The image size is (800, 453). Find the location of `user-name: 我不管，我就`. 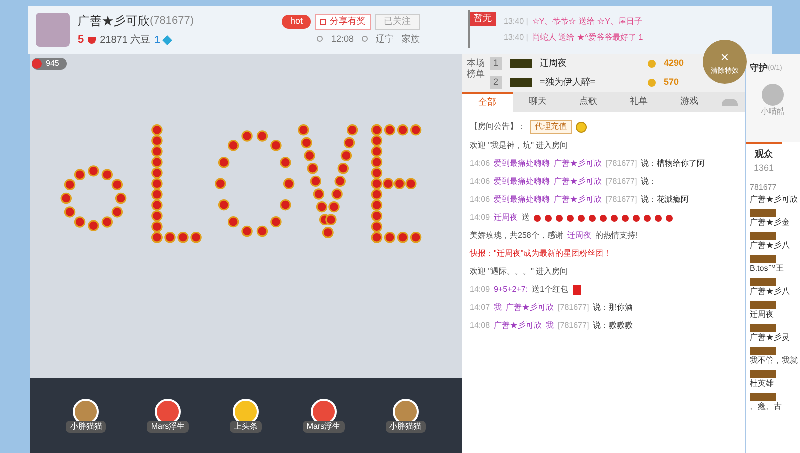

user-name: 我不管，我就 is located at coordinates (775, 361).